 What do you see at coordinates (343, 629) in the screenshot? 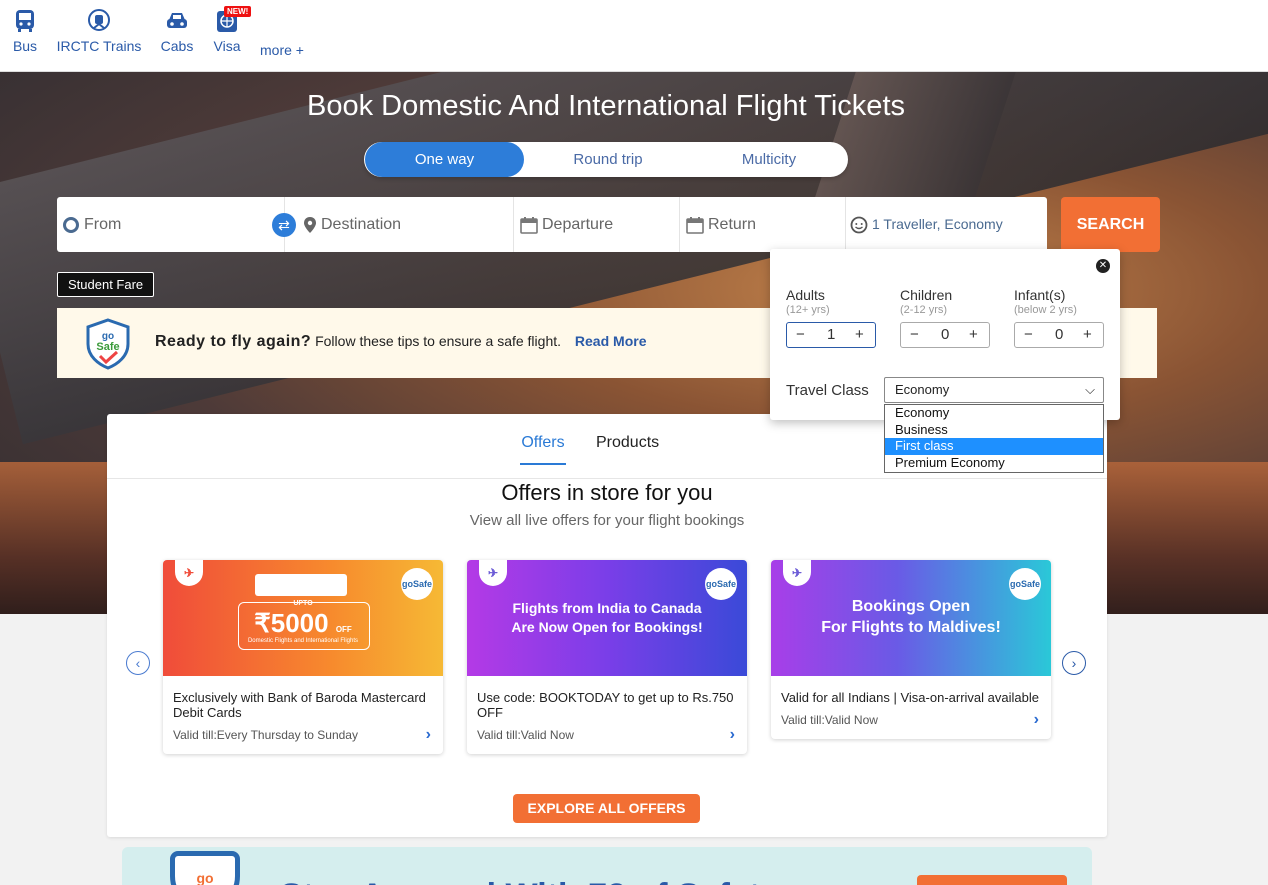
I see `offer-off-label: OFF` at bounding box center [343, 629].